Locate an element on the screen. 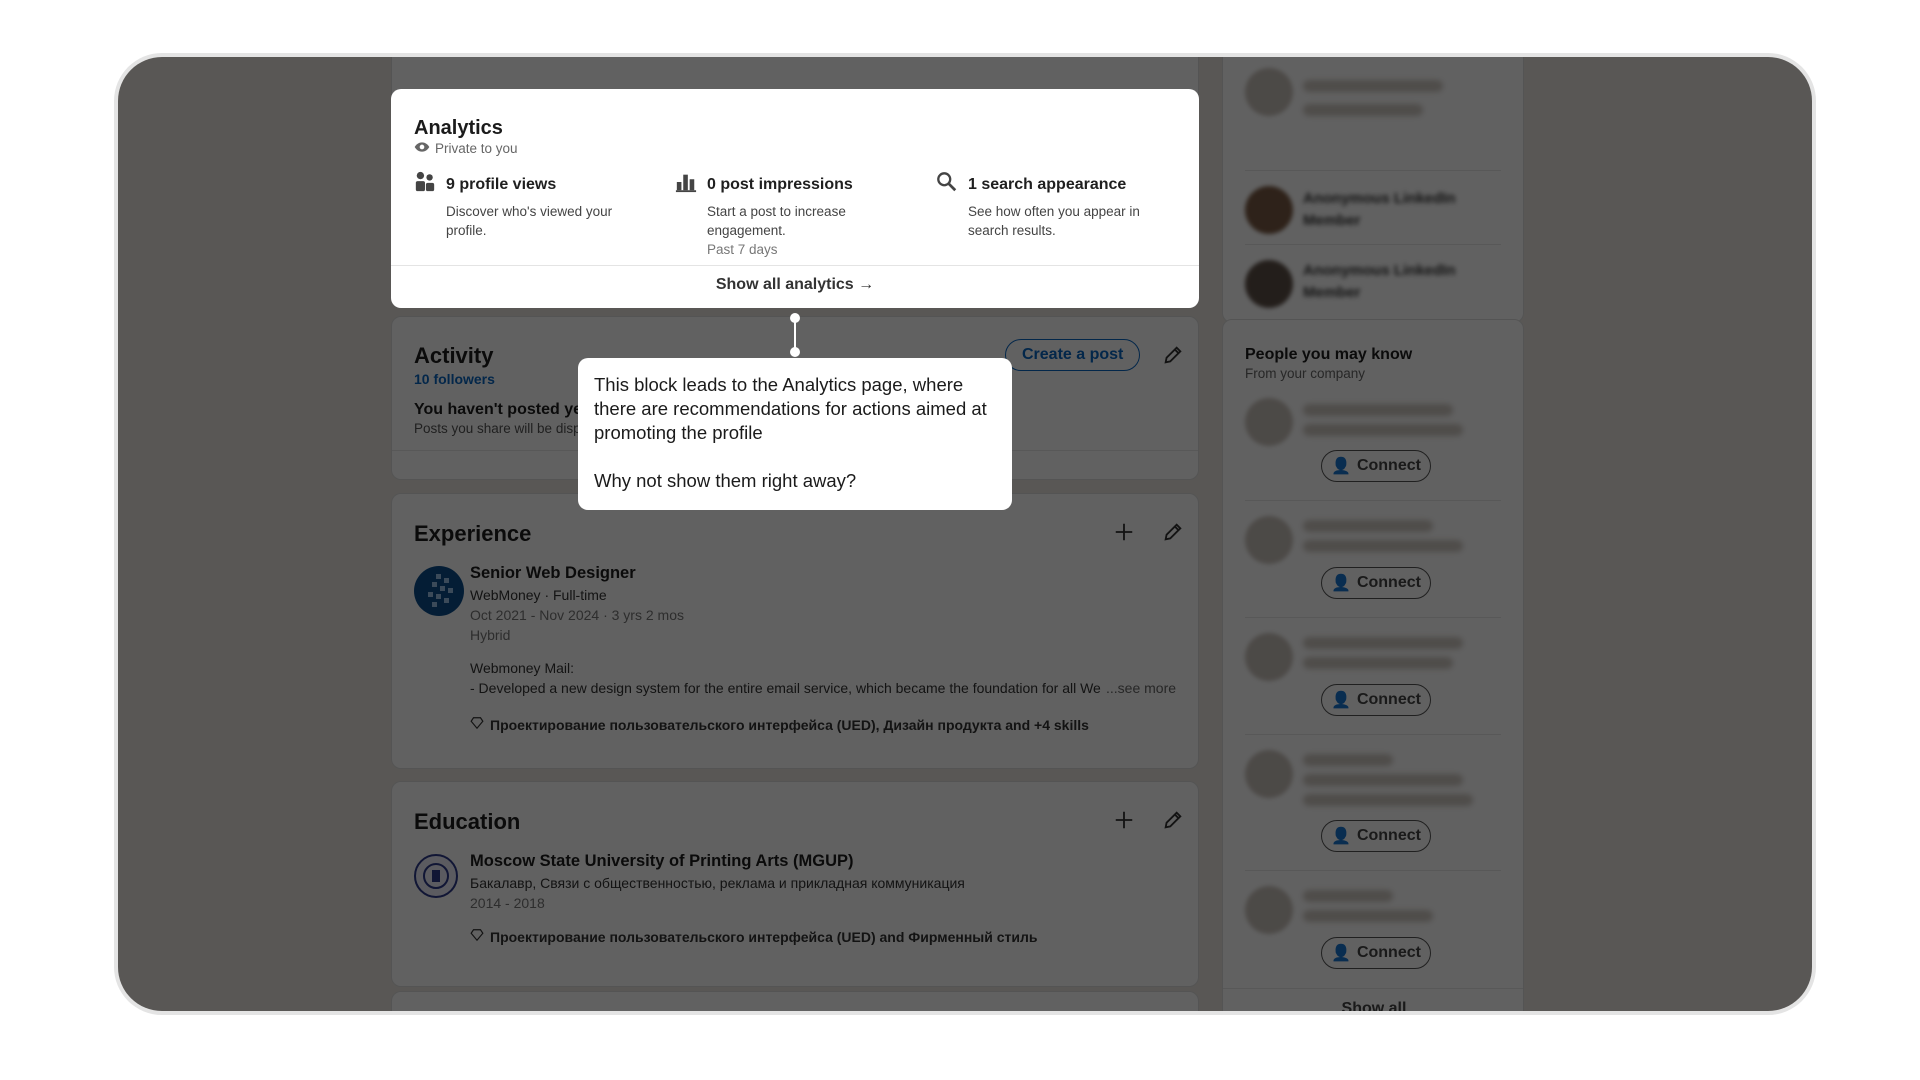 This screenshot has width=1920, height=1080. tooltip-question: Why not show them right away? is located at coordinates (725, 480).